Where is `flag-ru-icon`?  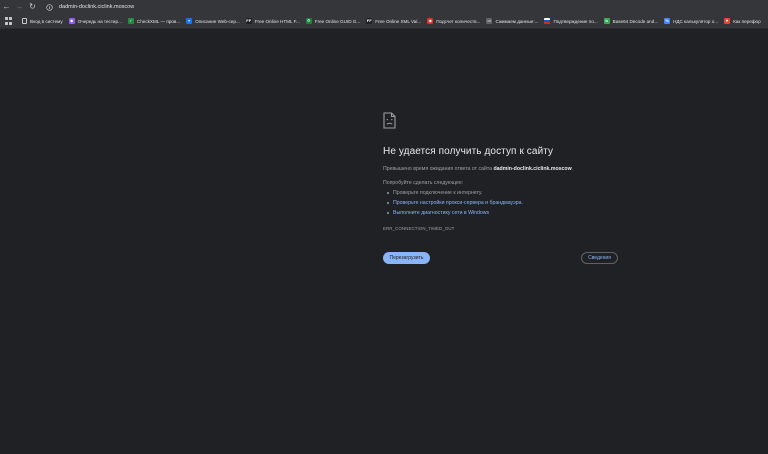 flag-ru-icon is located at coordinates (547, 21).